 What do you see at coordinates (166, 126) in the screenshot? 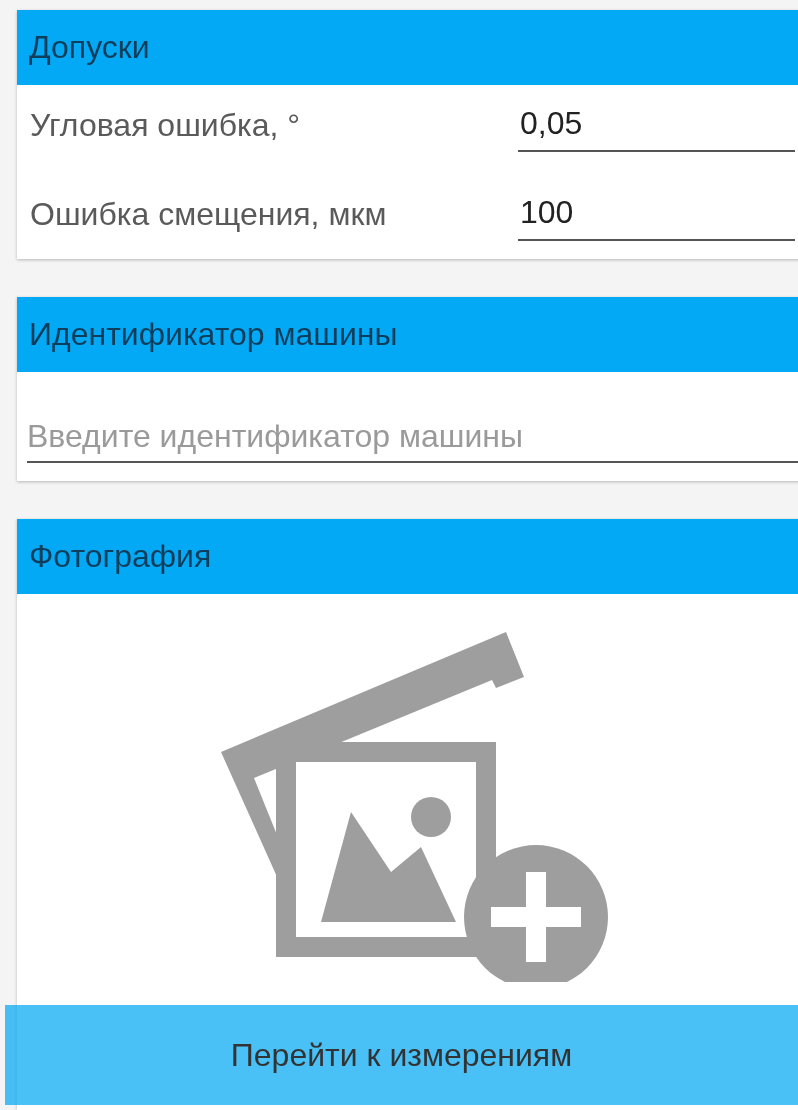
I see `field-label: Угловая ошибка, °` at bounding box center [166, 126].